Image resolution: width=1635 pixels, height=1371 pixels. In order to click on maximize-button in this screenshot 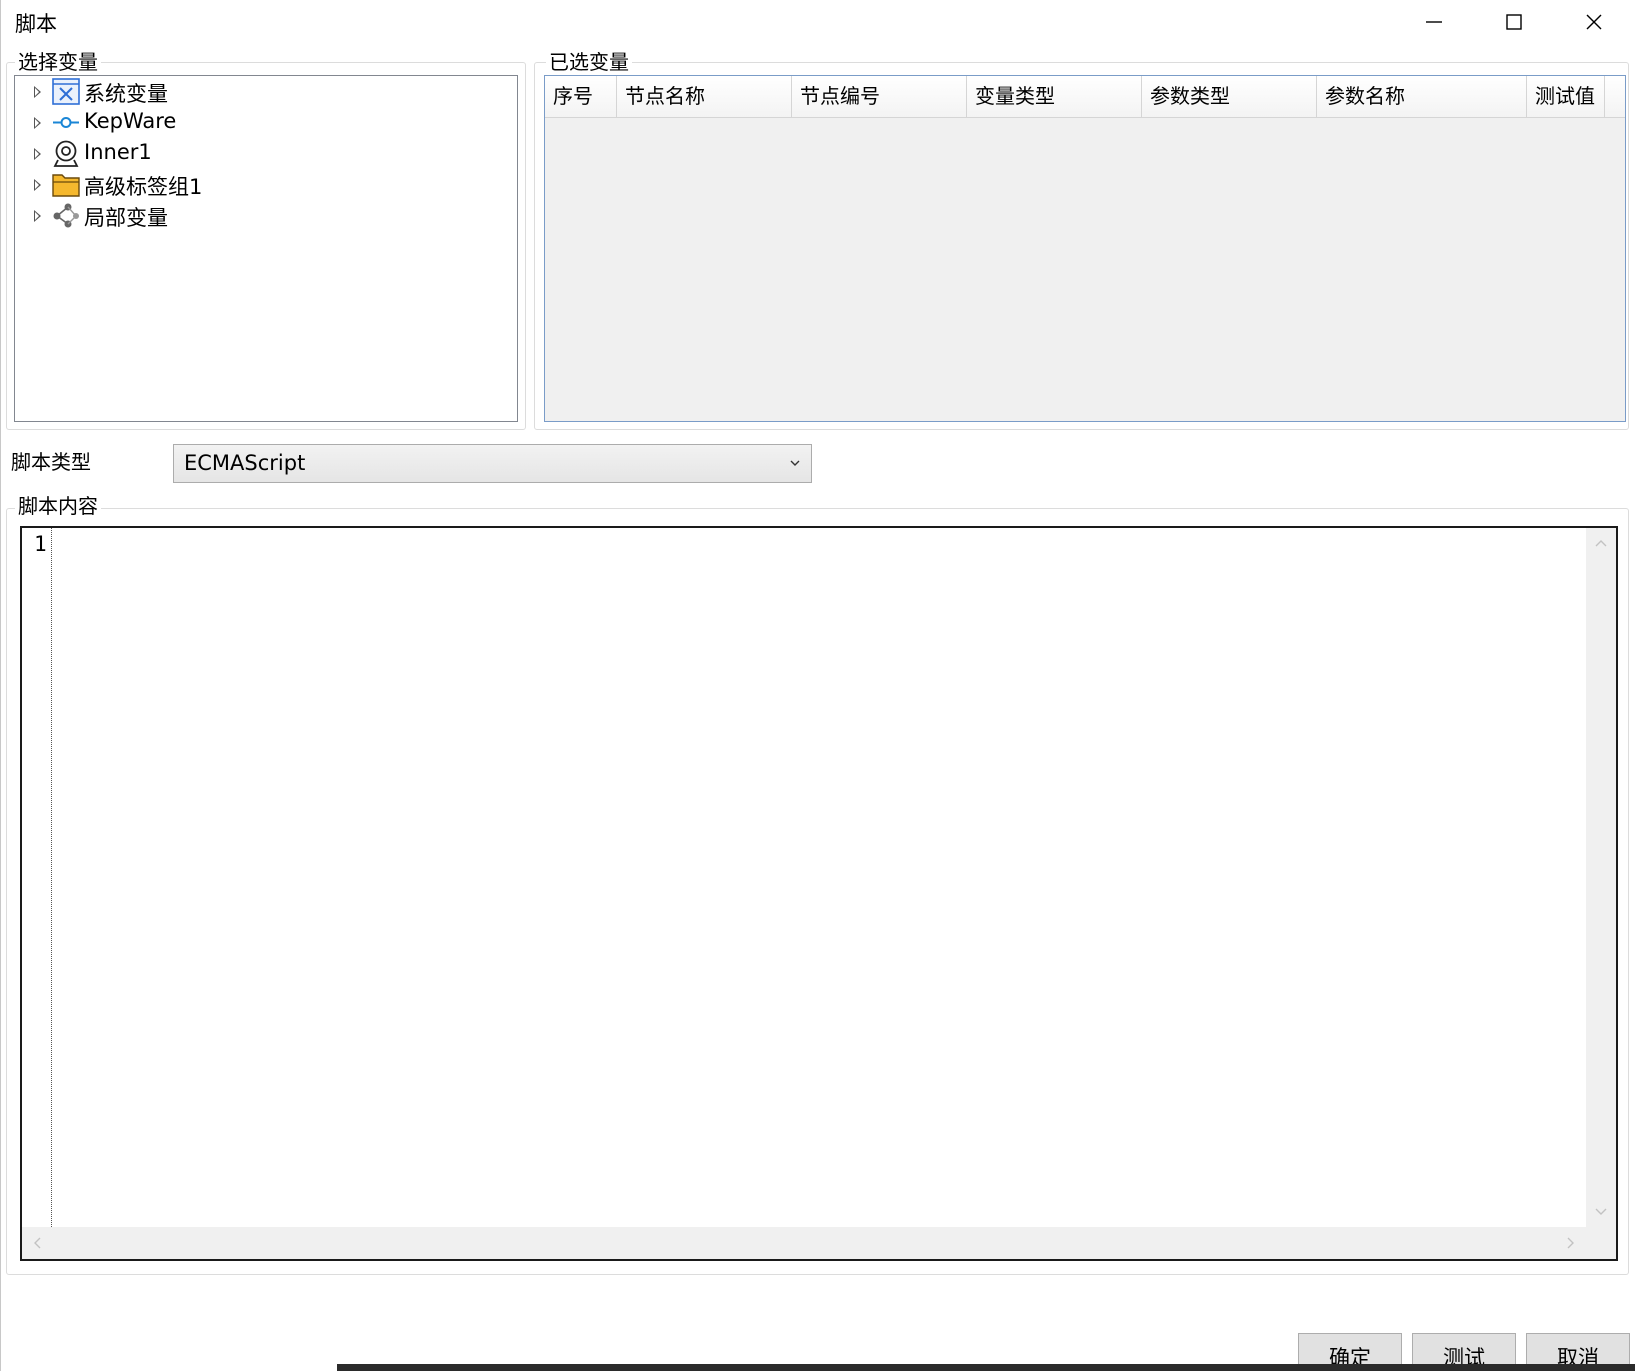, I will do `click(1514, 22)`.